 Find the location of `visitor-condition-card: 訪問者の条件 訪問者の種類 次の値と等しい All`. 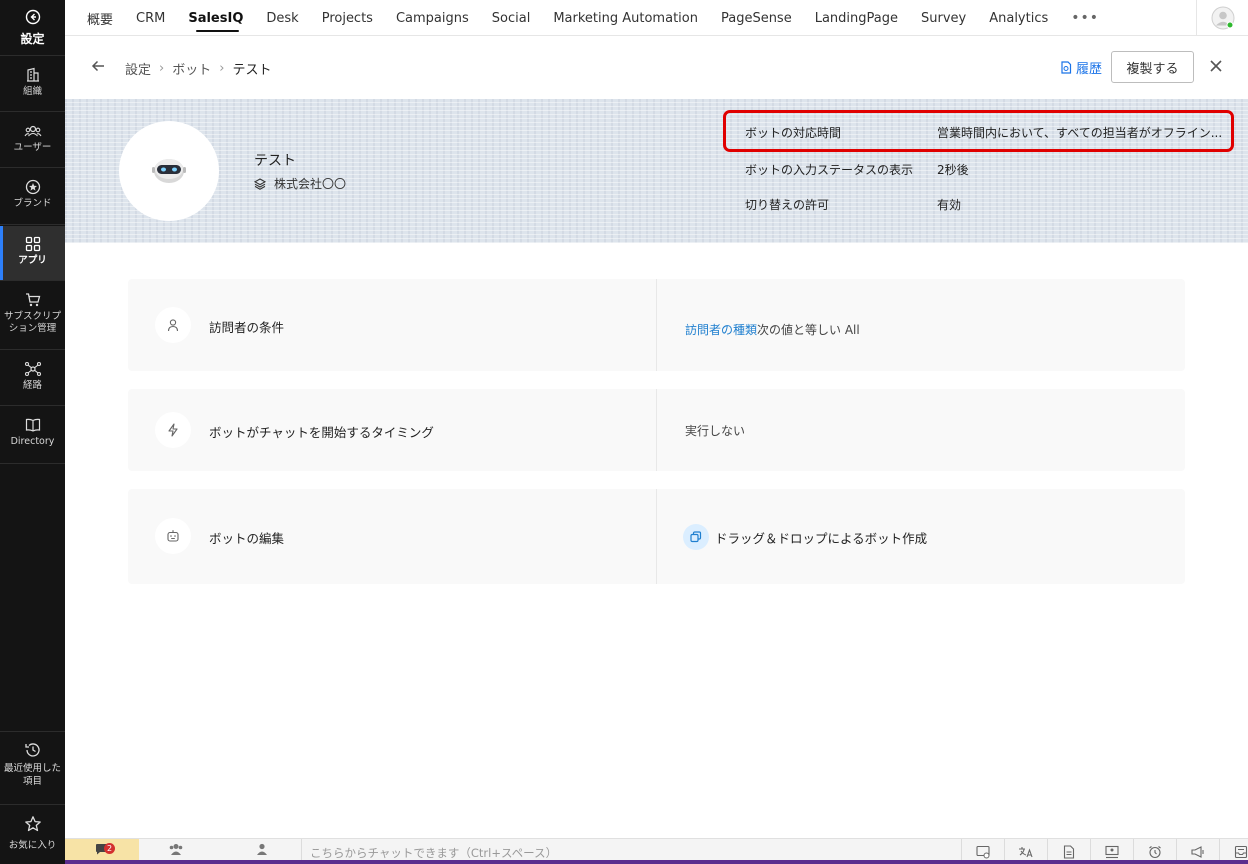

visitor-condition-card: 訪問者の条件 訪問者の種類 次の値と等しい All is located at coordinates (656, 325).